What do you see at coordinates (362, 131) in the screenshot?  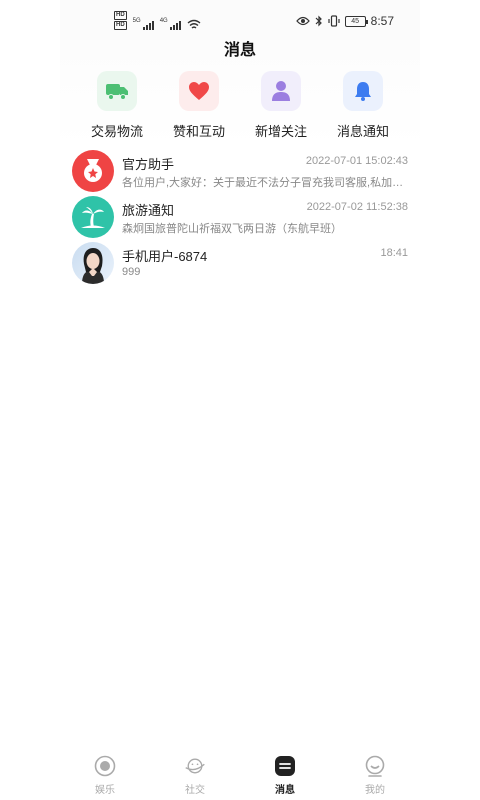 I see `category-label: 消息通知` at bounding box center [362, 131].